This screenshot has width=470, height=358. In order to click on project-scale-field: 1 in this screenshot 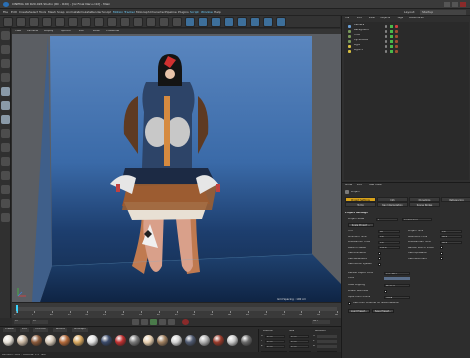, I will do `click(387, 219)`.